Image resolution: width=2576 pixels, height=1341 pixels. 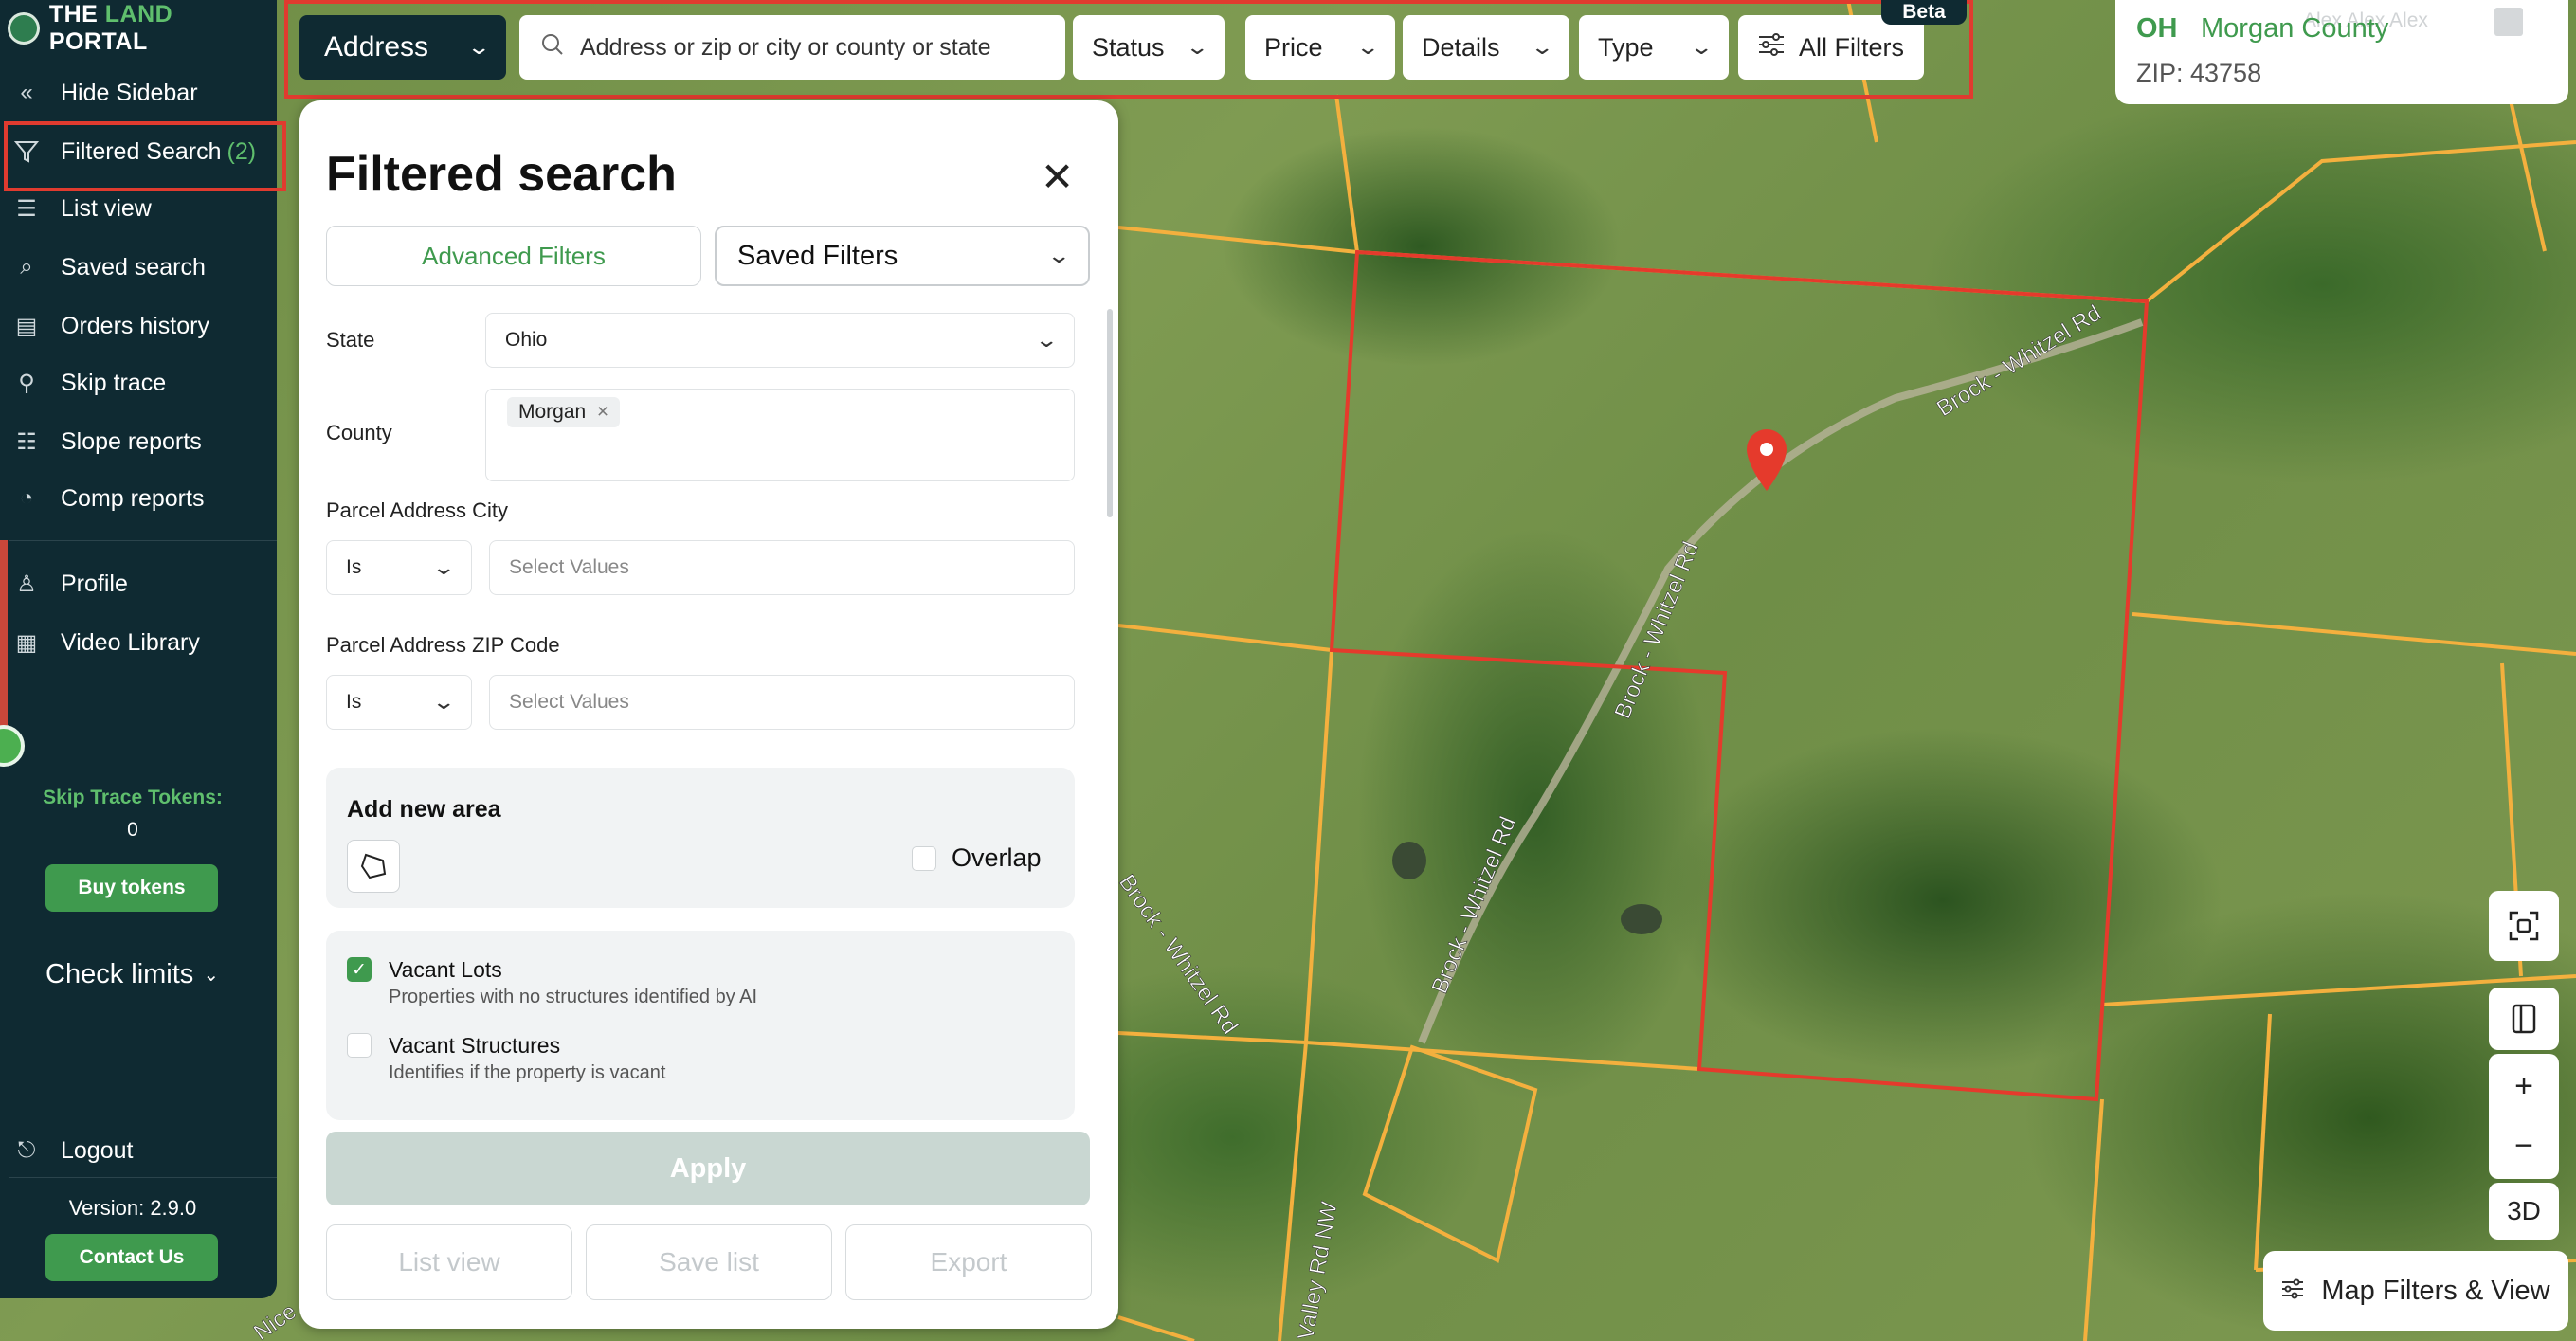 I want to click on zip-code: ZIP: 43758, so click(x=2199, y=73).